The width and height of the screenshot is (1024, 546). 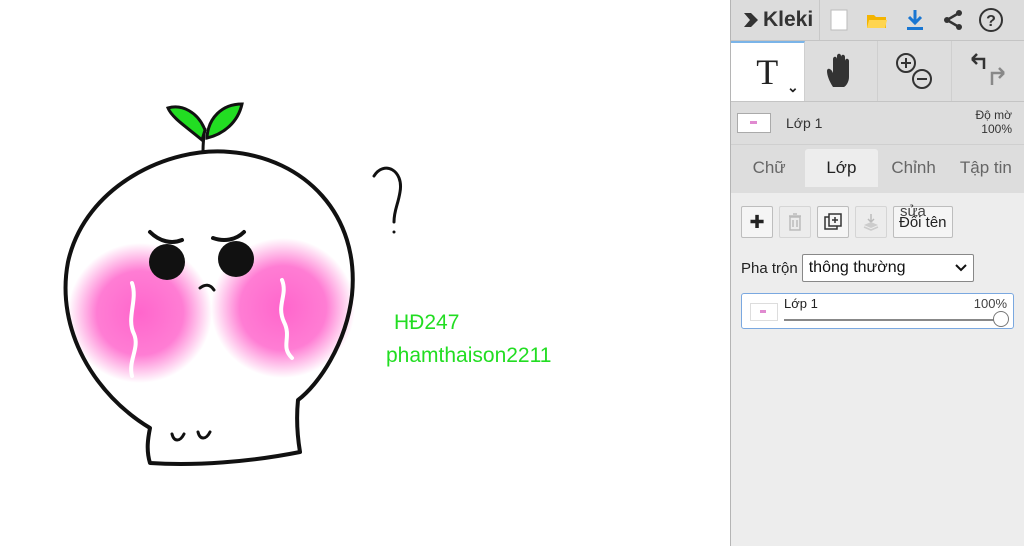 I want to click on current-layer-name: Lớp 1, so click(x=804, y=123).